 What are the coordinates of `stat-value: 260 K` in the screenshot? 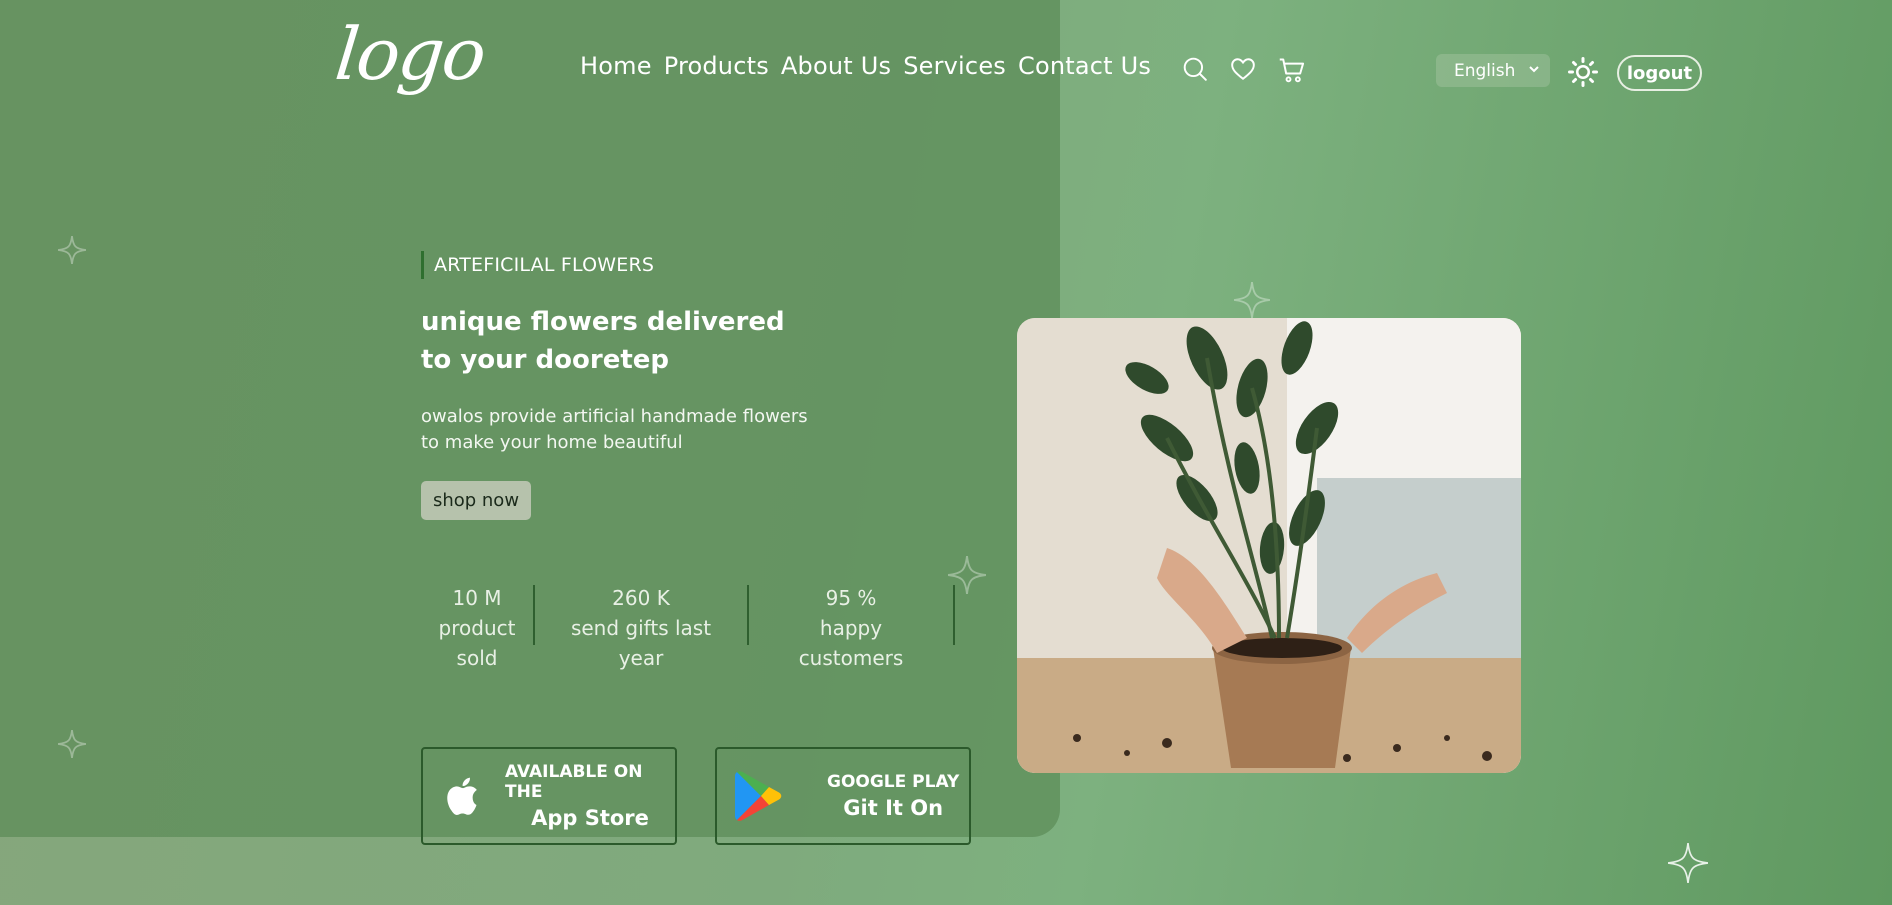 It's located at (641, 598).